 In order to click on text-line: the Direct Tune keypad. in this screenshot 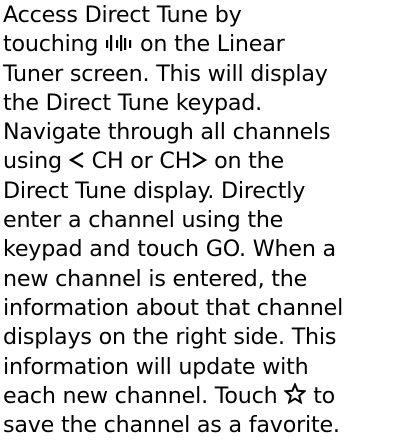, I will do `click(133, 102)`.